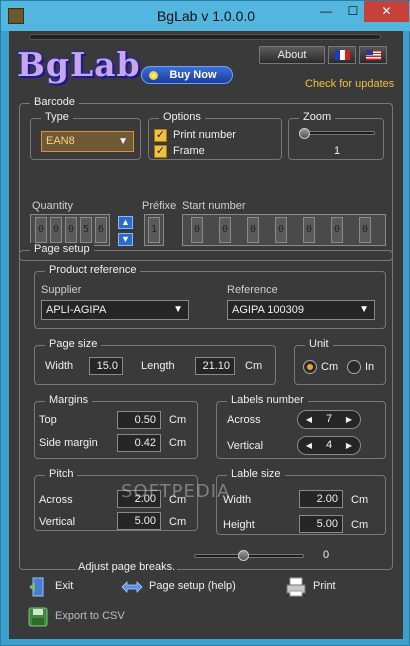  What do you see at coordinates (57, 522) in the screenshot?
I see `pitch-vertical-label: Vertical` at bounding box center [57, 522].